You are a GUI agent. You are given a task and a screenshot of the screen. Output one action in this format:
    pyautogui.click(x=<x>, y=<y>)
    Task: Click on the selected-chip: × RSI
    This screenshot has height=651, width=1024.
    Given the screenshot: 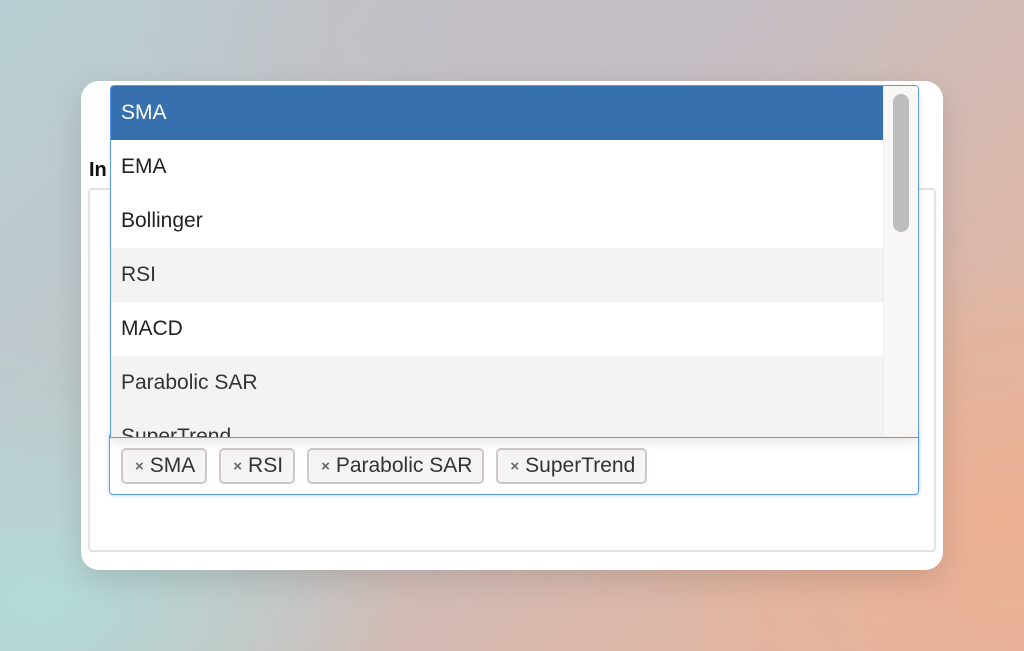 What is the action you would take?
    pyautogui.click(x=257, y=466)
    